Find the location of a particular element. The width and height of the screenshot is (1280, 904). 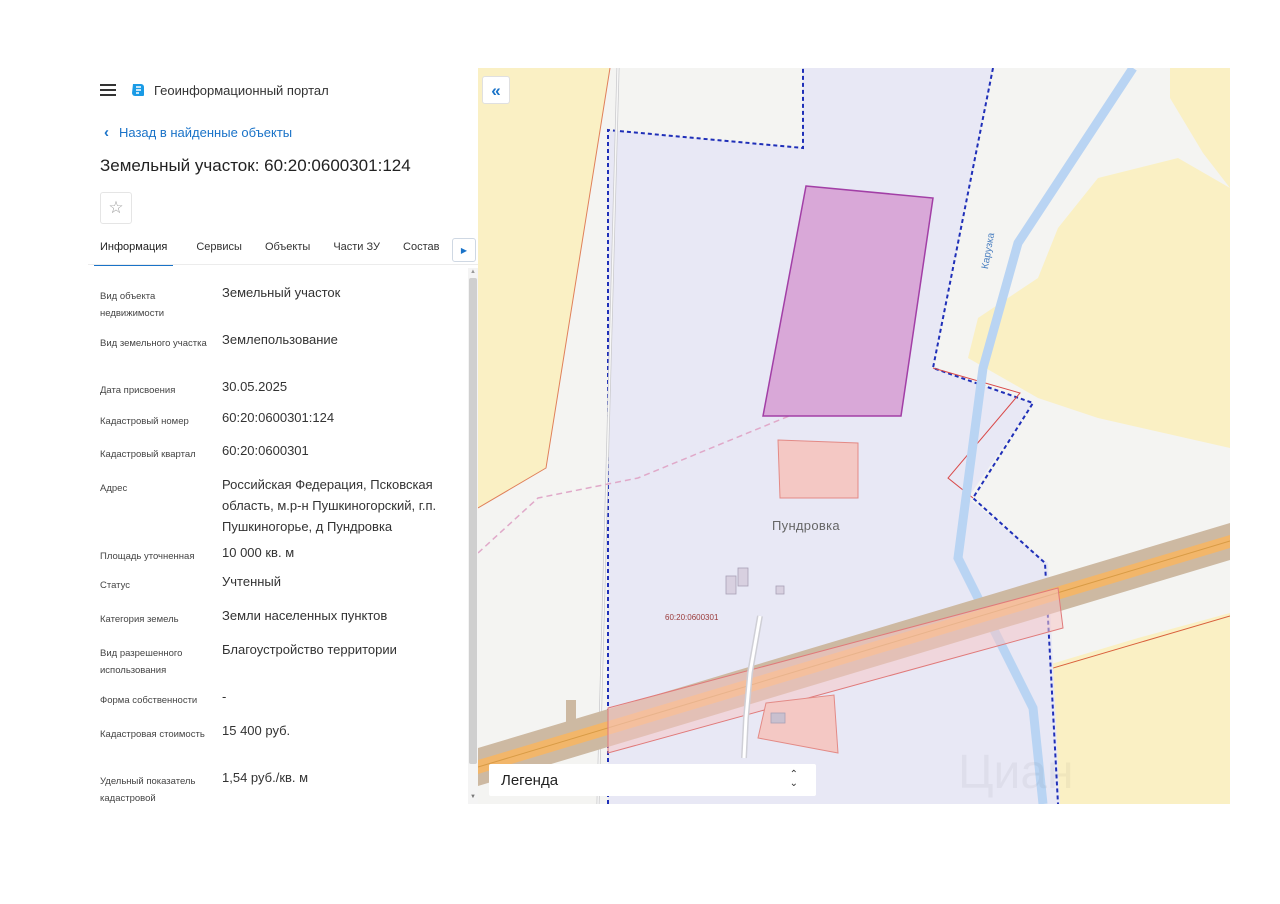

property-label: Вид разрешенного использования is located at coordinates (141, 662).